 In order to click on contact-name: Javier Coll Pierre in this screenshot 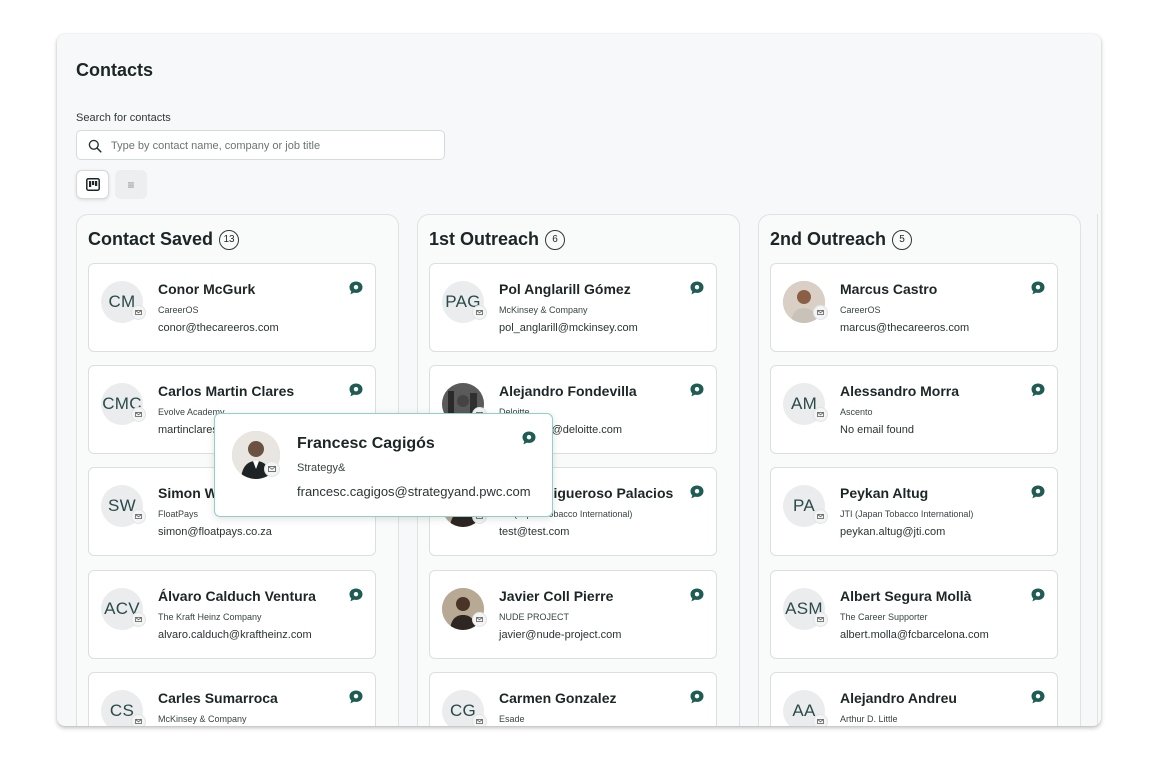, I will do `click(556, 596)`.